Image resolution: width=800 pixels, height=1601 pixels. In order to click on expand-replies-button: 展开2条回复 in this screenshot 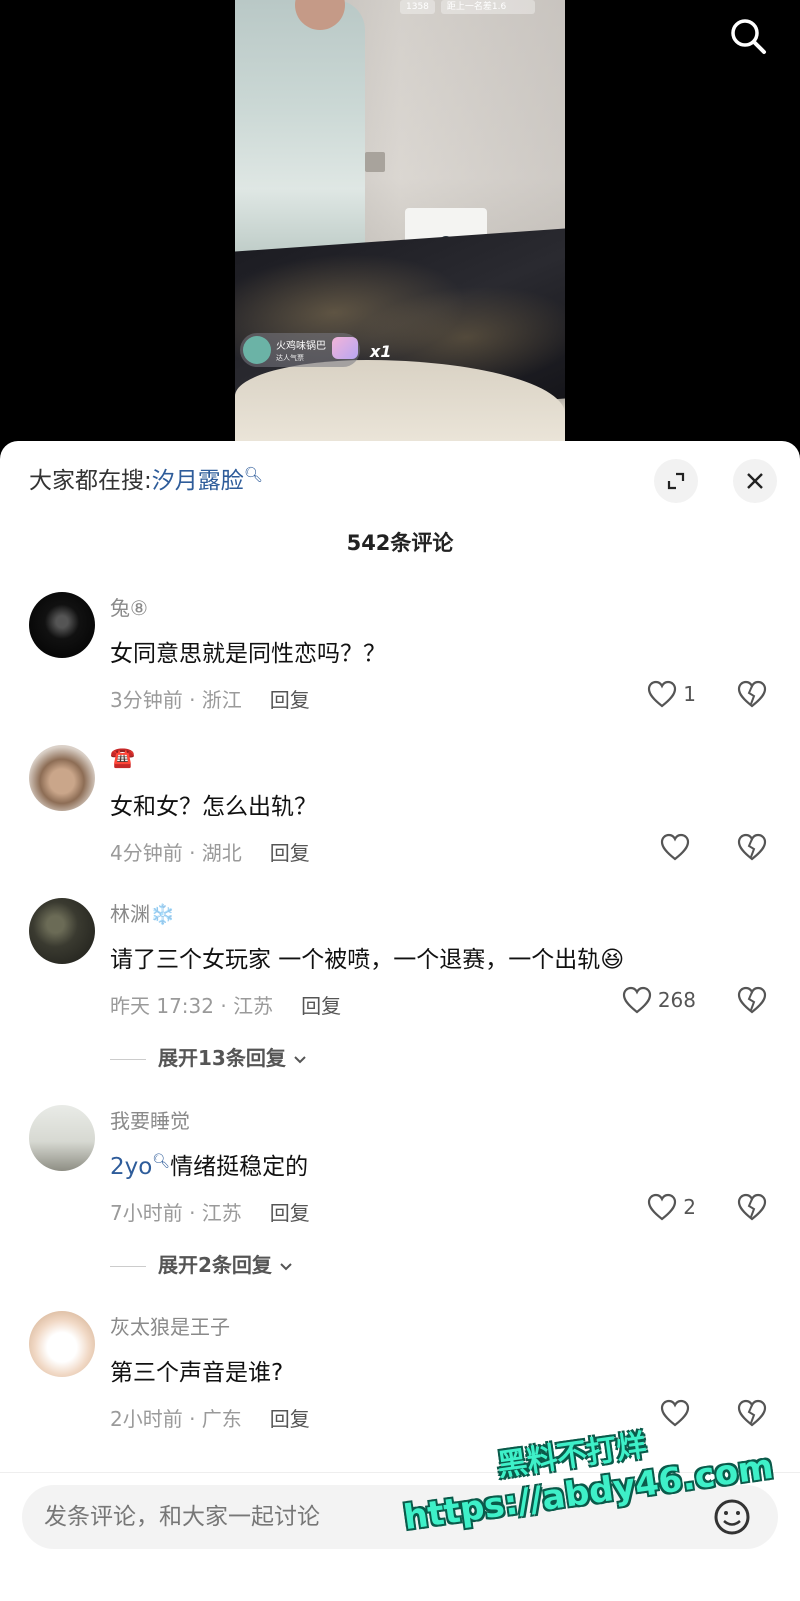, I will do `click(201, 1263)`.